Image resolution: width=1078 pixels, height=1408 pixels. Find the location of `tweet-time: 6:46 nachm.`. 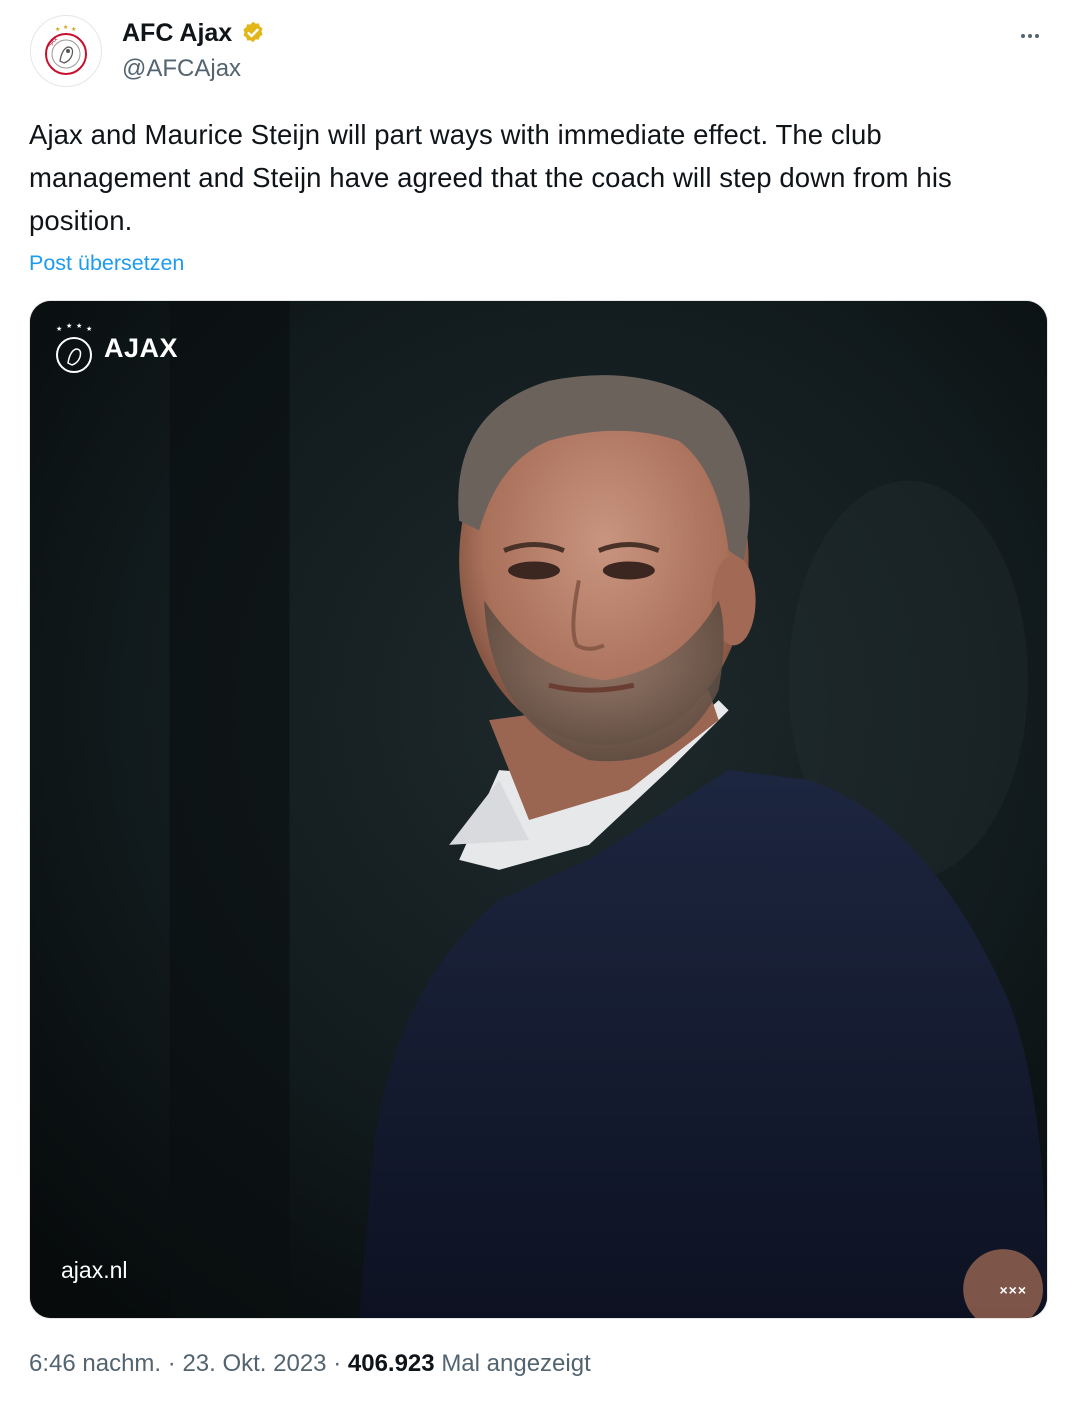

tweet-time: 6:46 nachm. is located at coordinates (95, 1363).